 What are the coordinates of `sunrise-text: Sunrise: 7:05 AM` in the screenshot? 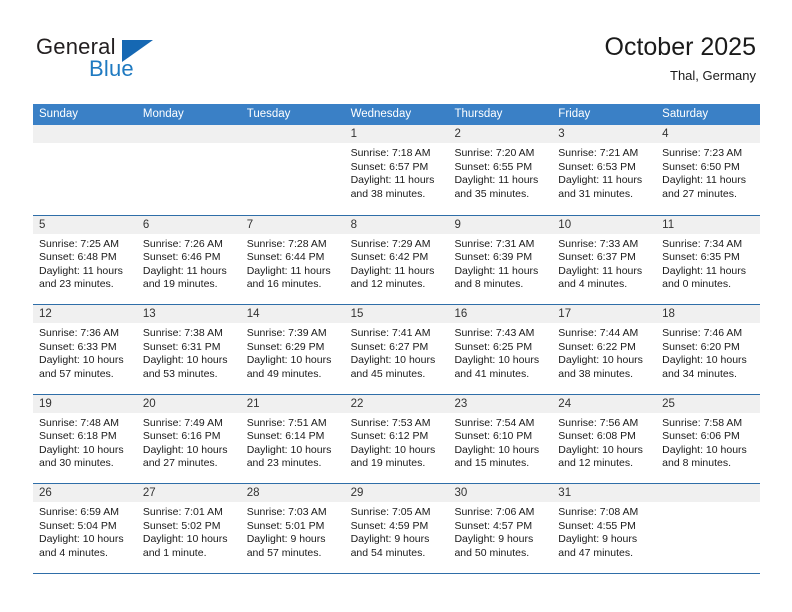 It's located at (390, 512).